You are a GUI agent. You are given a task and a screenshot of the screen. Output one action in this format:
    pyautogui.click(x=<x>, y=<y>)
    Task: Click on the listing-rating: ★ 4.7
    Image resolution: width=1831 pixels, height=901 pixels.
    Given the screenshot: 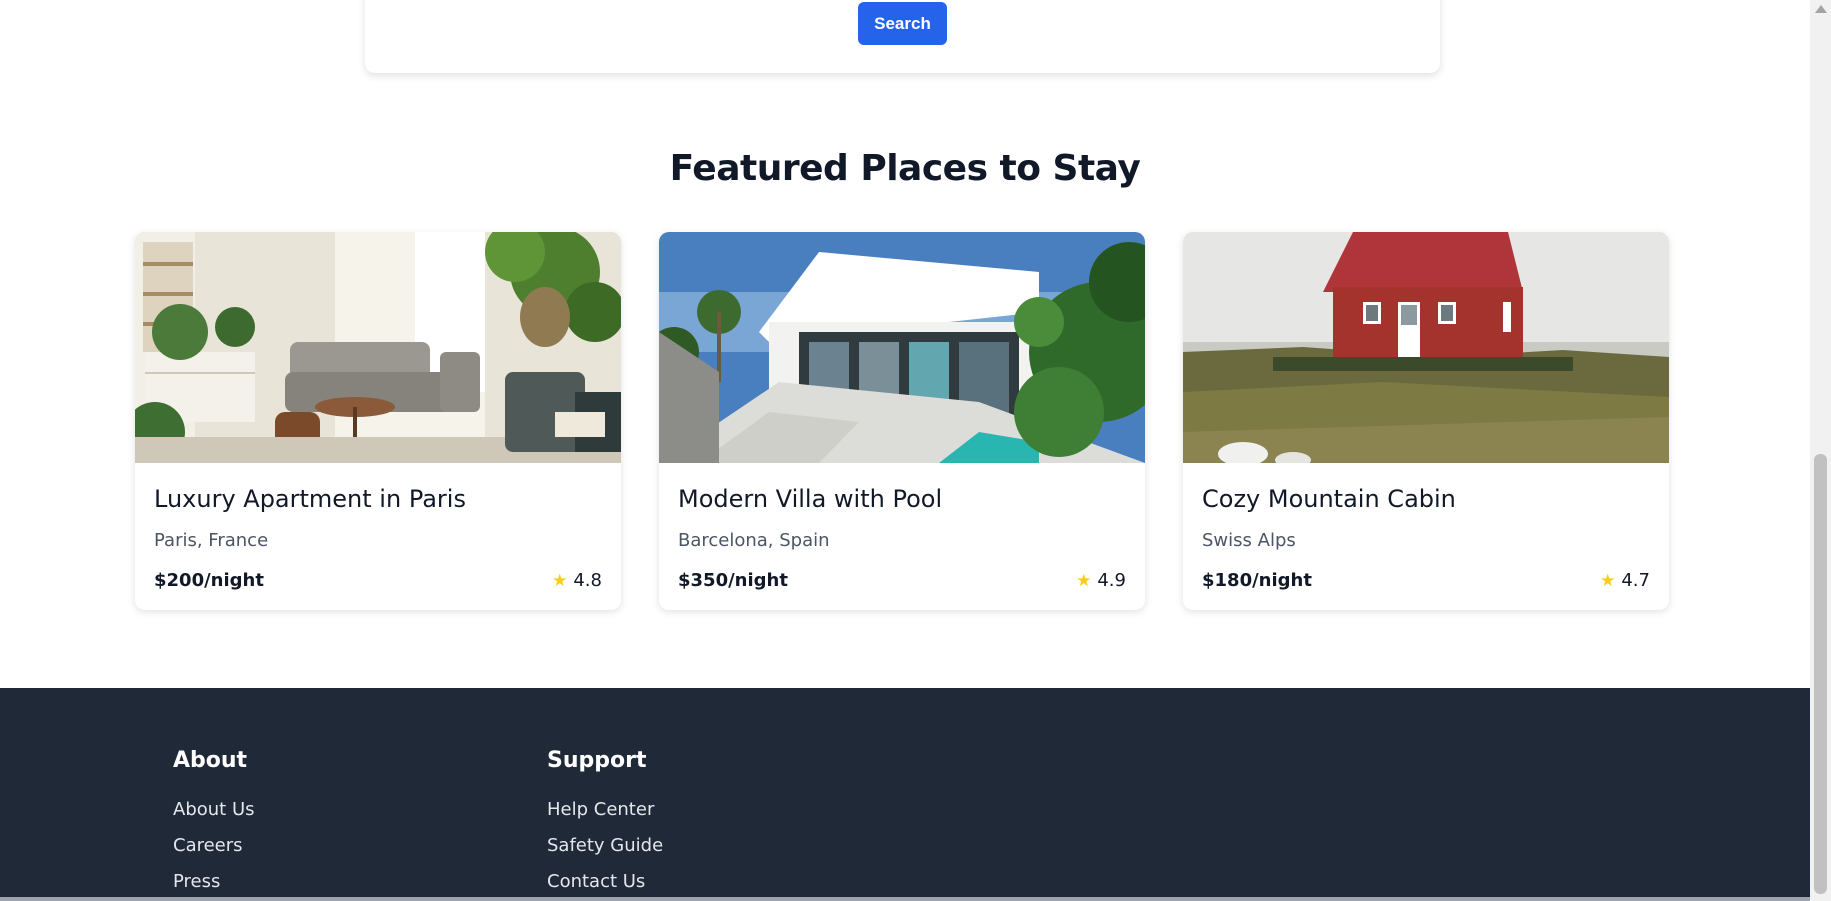 What is the action you would take?
    pyautogui.click(x=1625, y=580)
    